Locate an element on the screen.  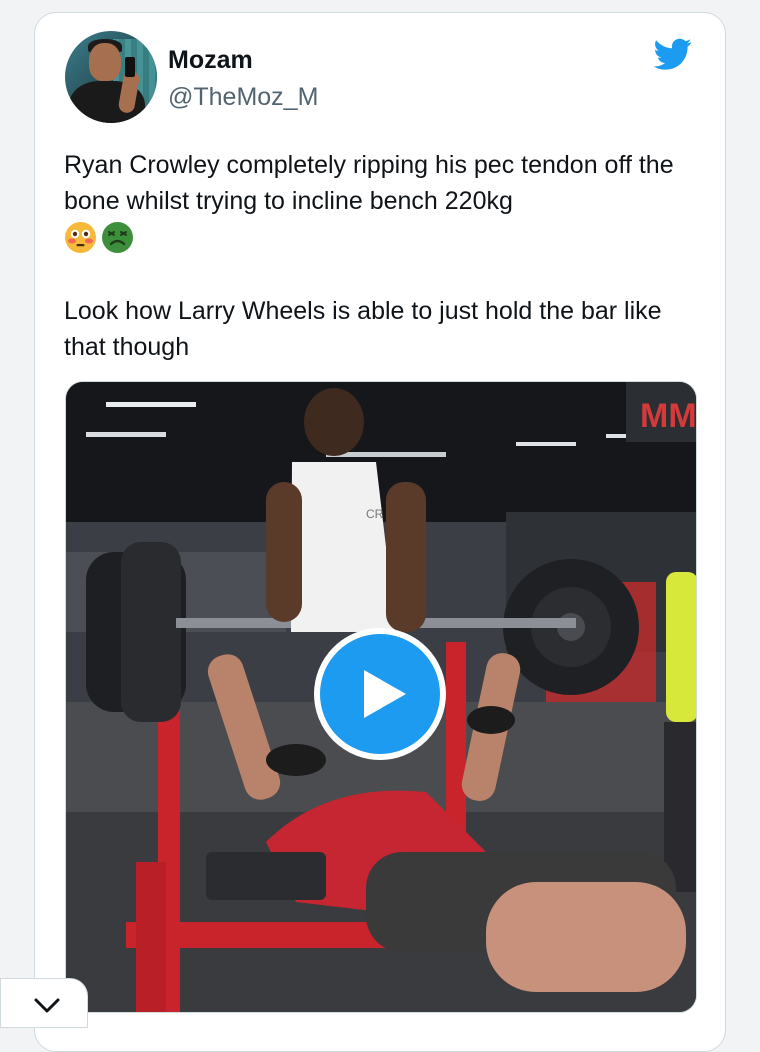
twitter-bird-icon is located at coordinates (673, 54).